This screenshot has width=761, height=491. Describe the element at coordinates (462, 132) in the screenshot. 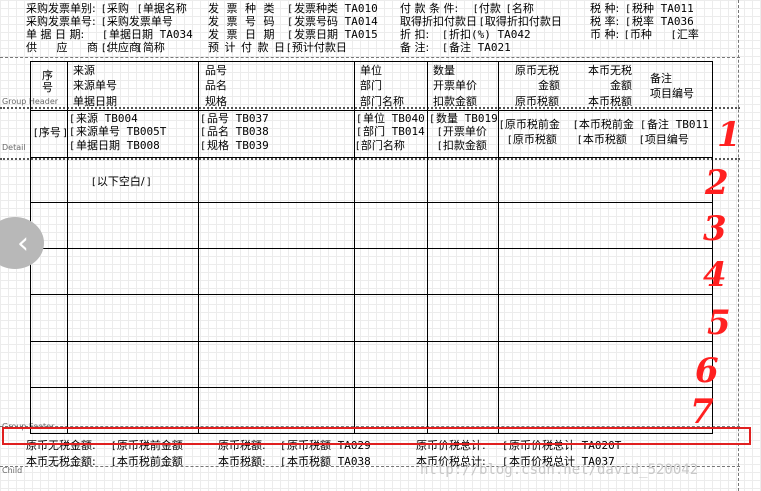

I see `detail-field-unit-price: 开票单价` at that location.